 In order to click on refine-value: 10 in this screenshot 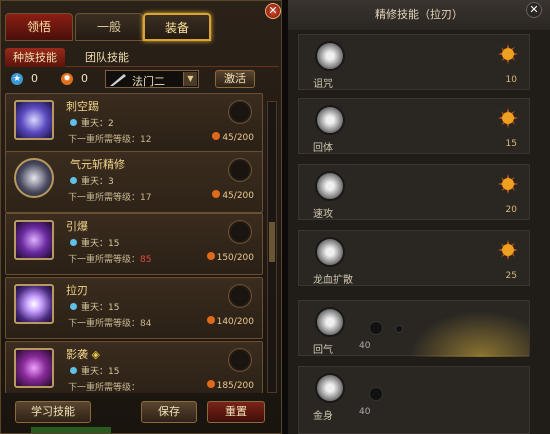, I will do `click(511, 80)`.